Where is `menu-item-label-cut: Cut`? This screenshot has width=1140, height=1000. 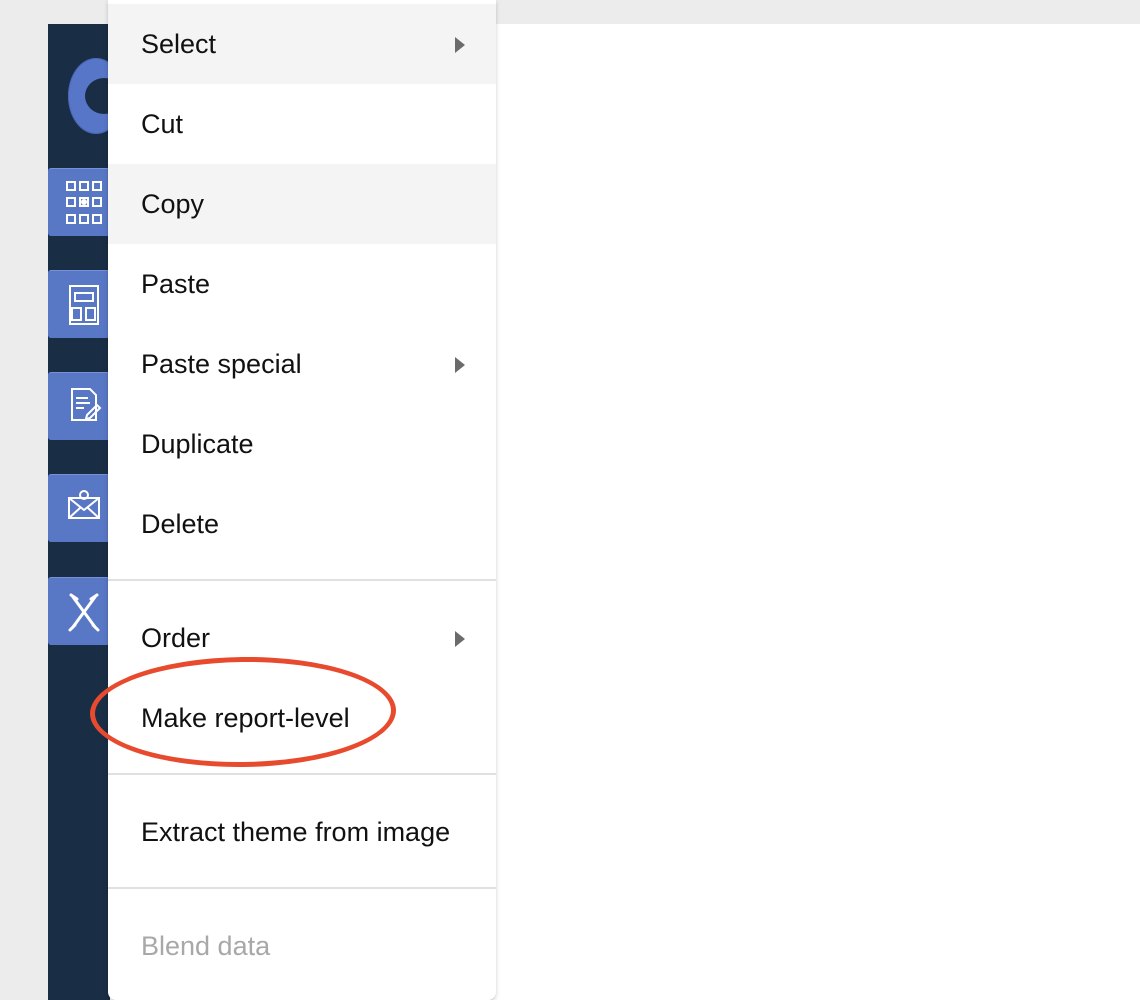
menu-item-label-cut: Cut is located at coordinates (162, 124).